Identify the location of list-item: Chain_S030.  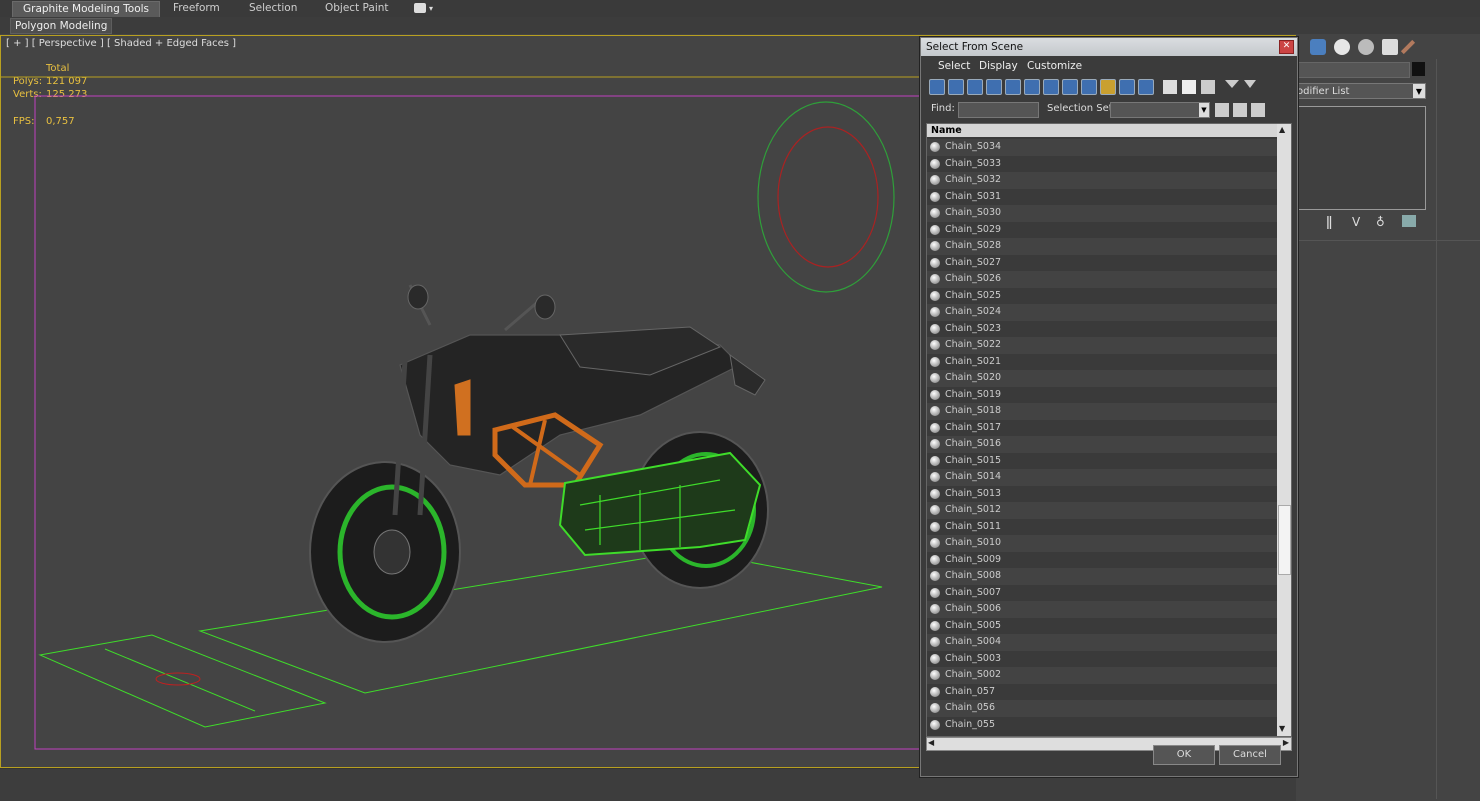
(1102, 213).